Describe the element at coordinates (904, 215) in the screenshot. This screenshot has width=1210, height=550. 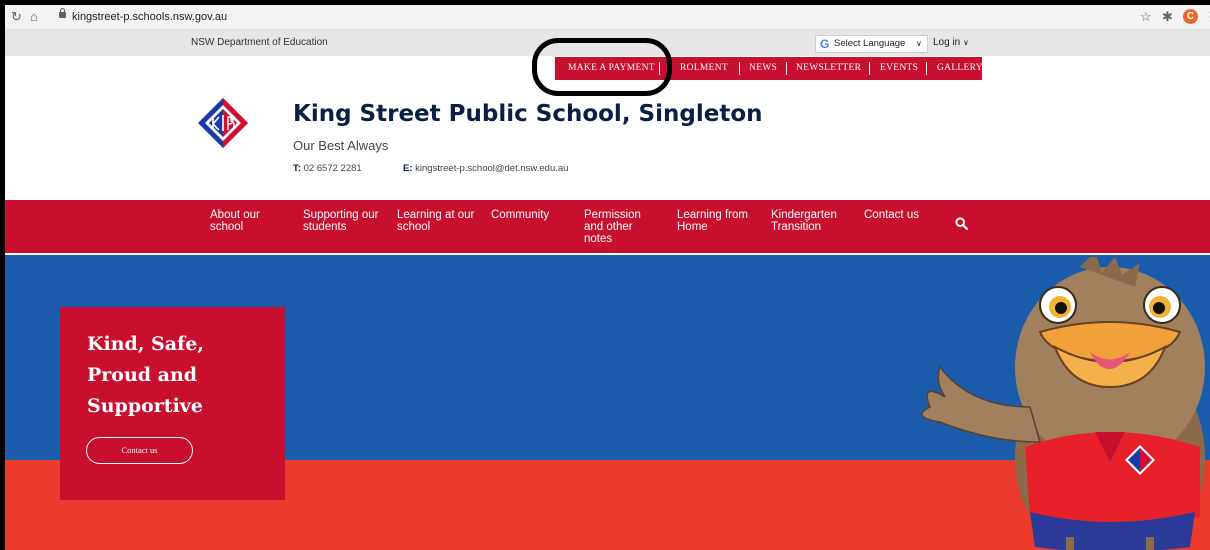
I see `nav-contact-us: Contact us` at that location.